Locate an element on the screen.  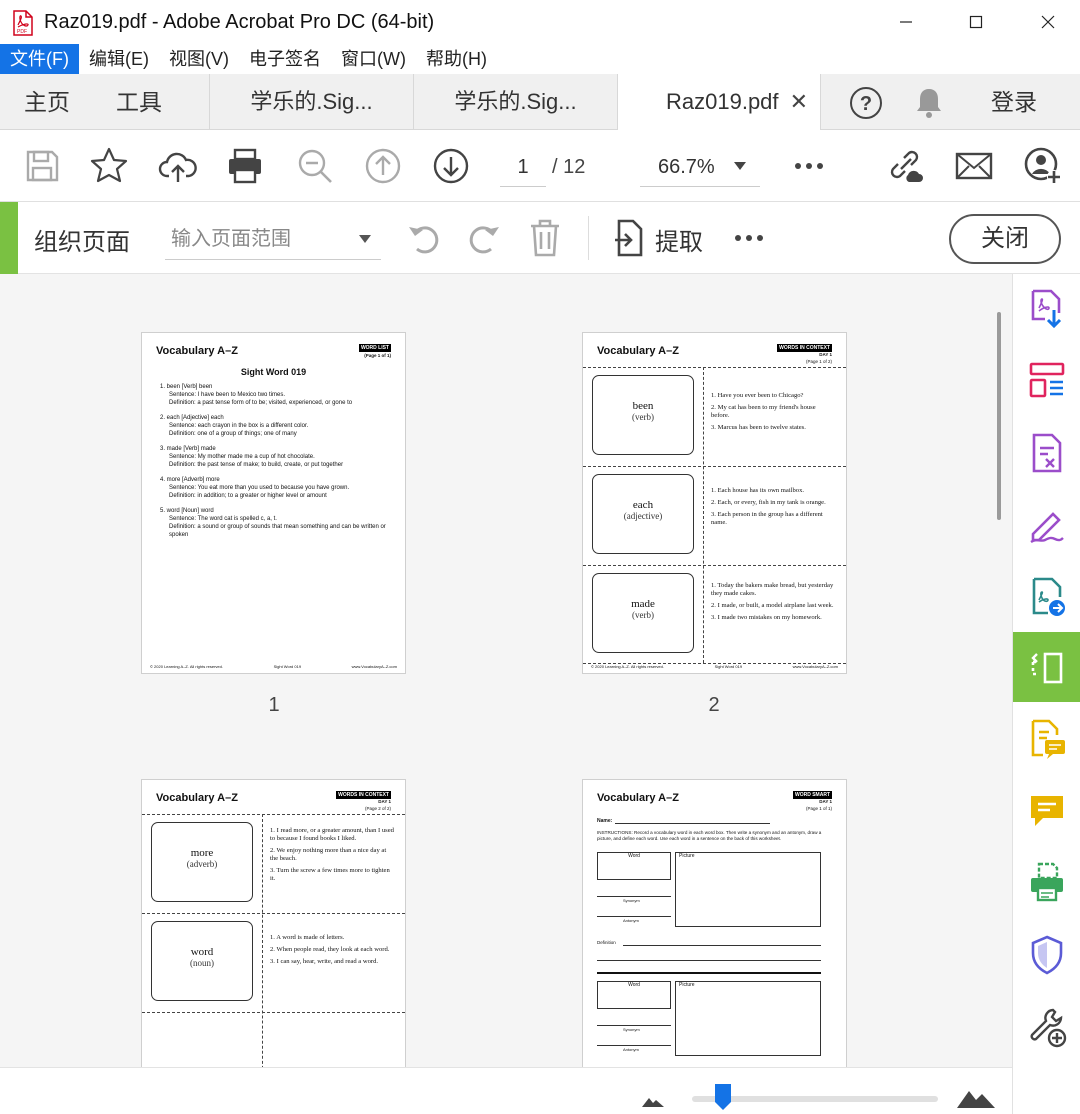
pen-sign-icon is located at coordinates (1047, 528).